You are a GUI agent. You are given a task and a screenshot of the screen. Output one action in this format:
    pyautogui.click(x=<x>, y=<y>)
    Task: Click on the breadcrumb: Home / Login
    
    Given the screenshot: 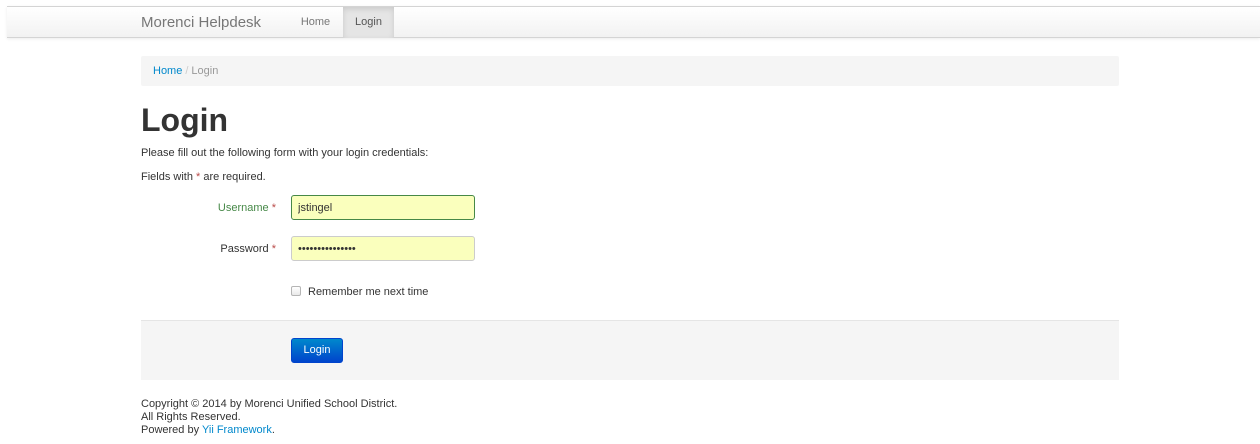 What is the action you would take?
    pyautogui.click(x=630, y=71)
    